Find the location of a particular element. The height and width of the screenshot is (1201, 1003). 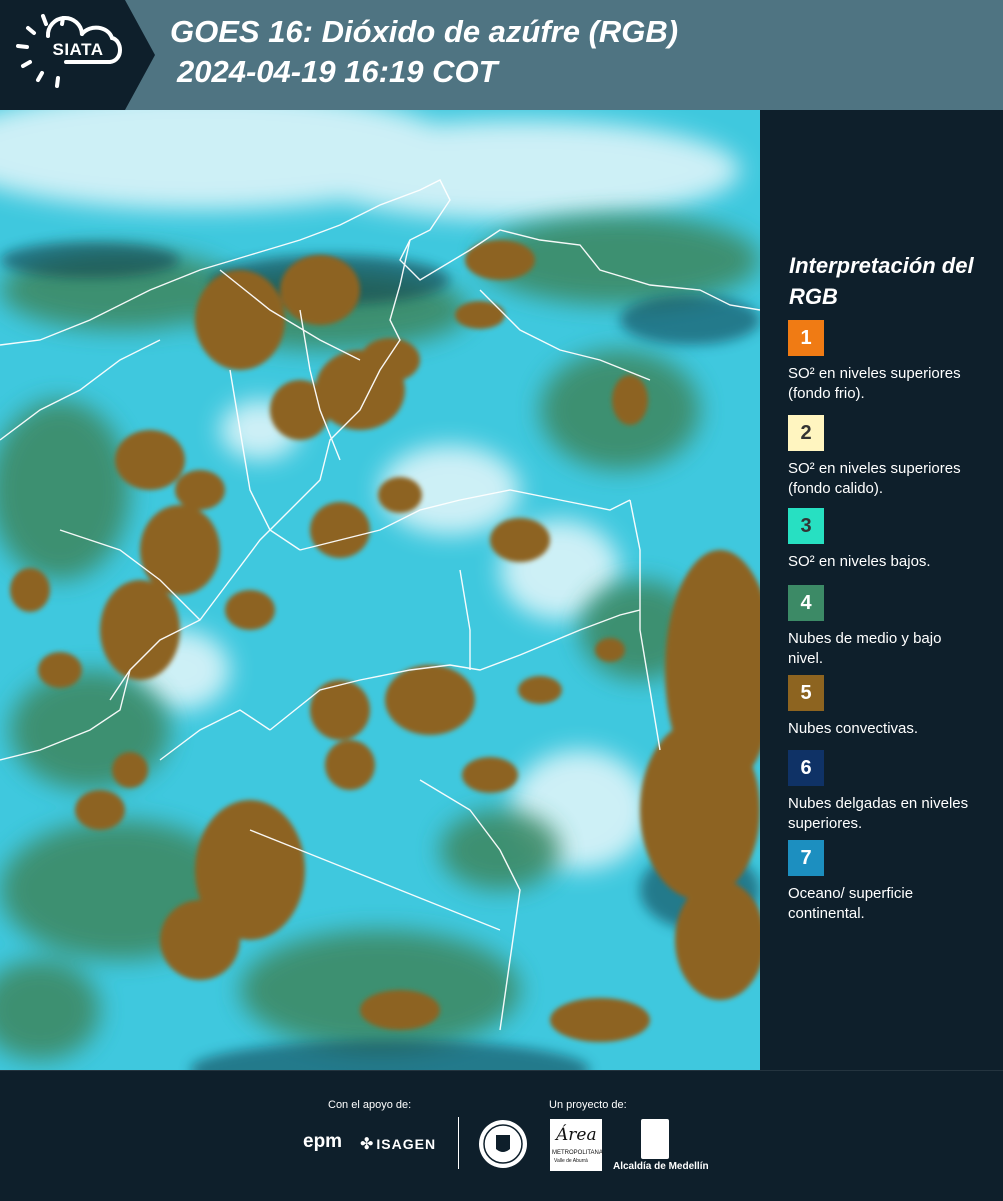

legend-label: Oceano/ superficie continental. is located at coordinates (851, 903).